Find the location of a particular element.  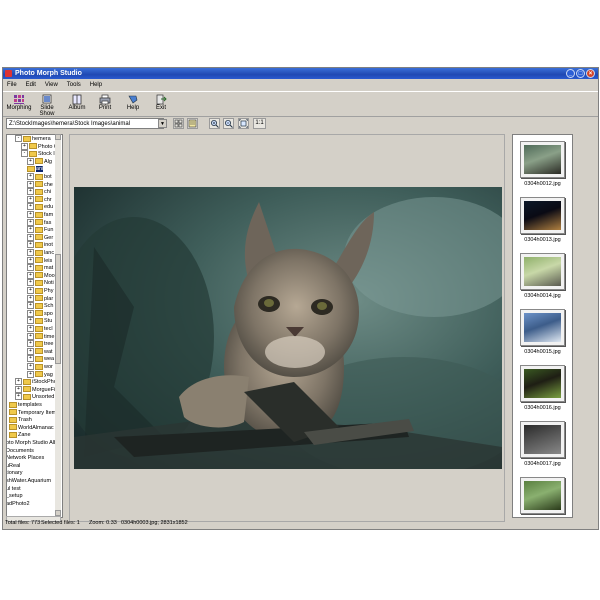

slide-show-button: Slide Show is located at coordinates (47, 105).